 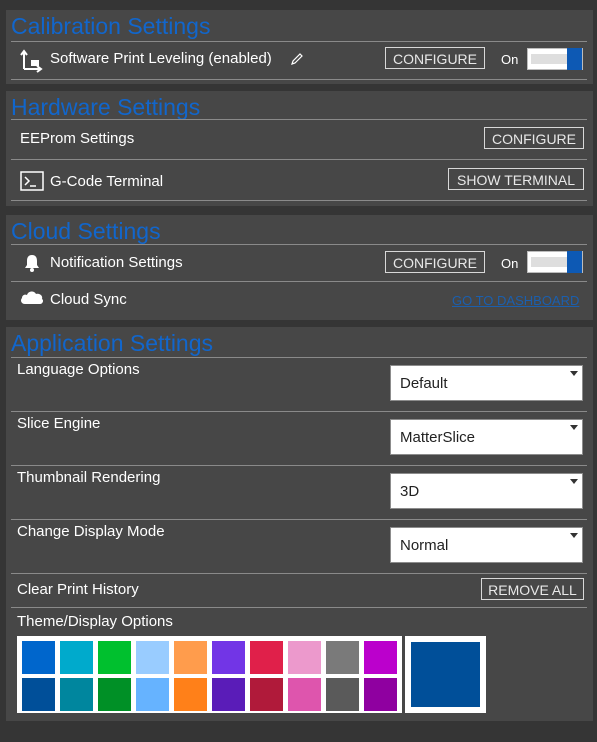 I want to click on clear-history-divider, so click(x=299, y=607).